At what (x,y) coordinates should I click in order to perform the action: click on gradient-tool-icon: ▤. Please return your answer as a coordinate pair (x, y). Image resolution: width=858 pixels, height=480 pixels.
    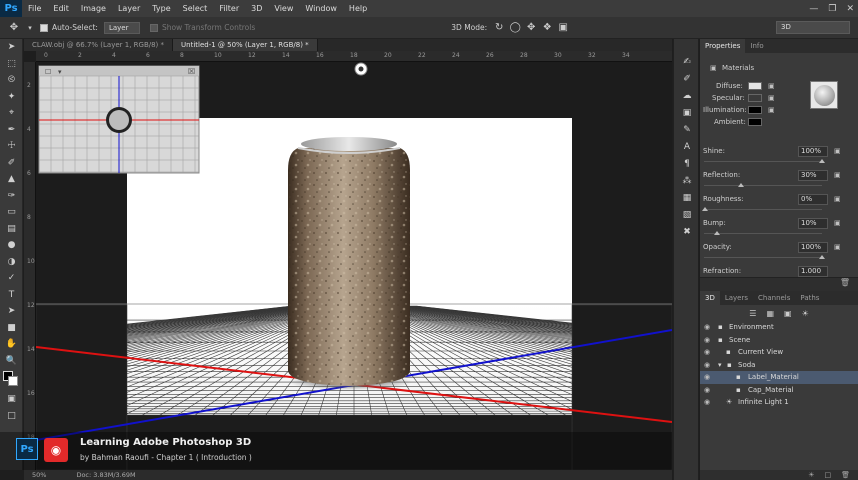
    Looking at the image, I should click on (11, 229).